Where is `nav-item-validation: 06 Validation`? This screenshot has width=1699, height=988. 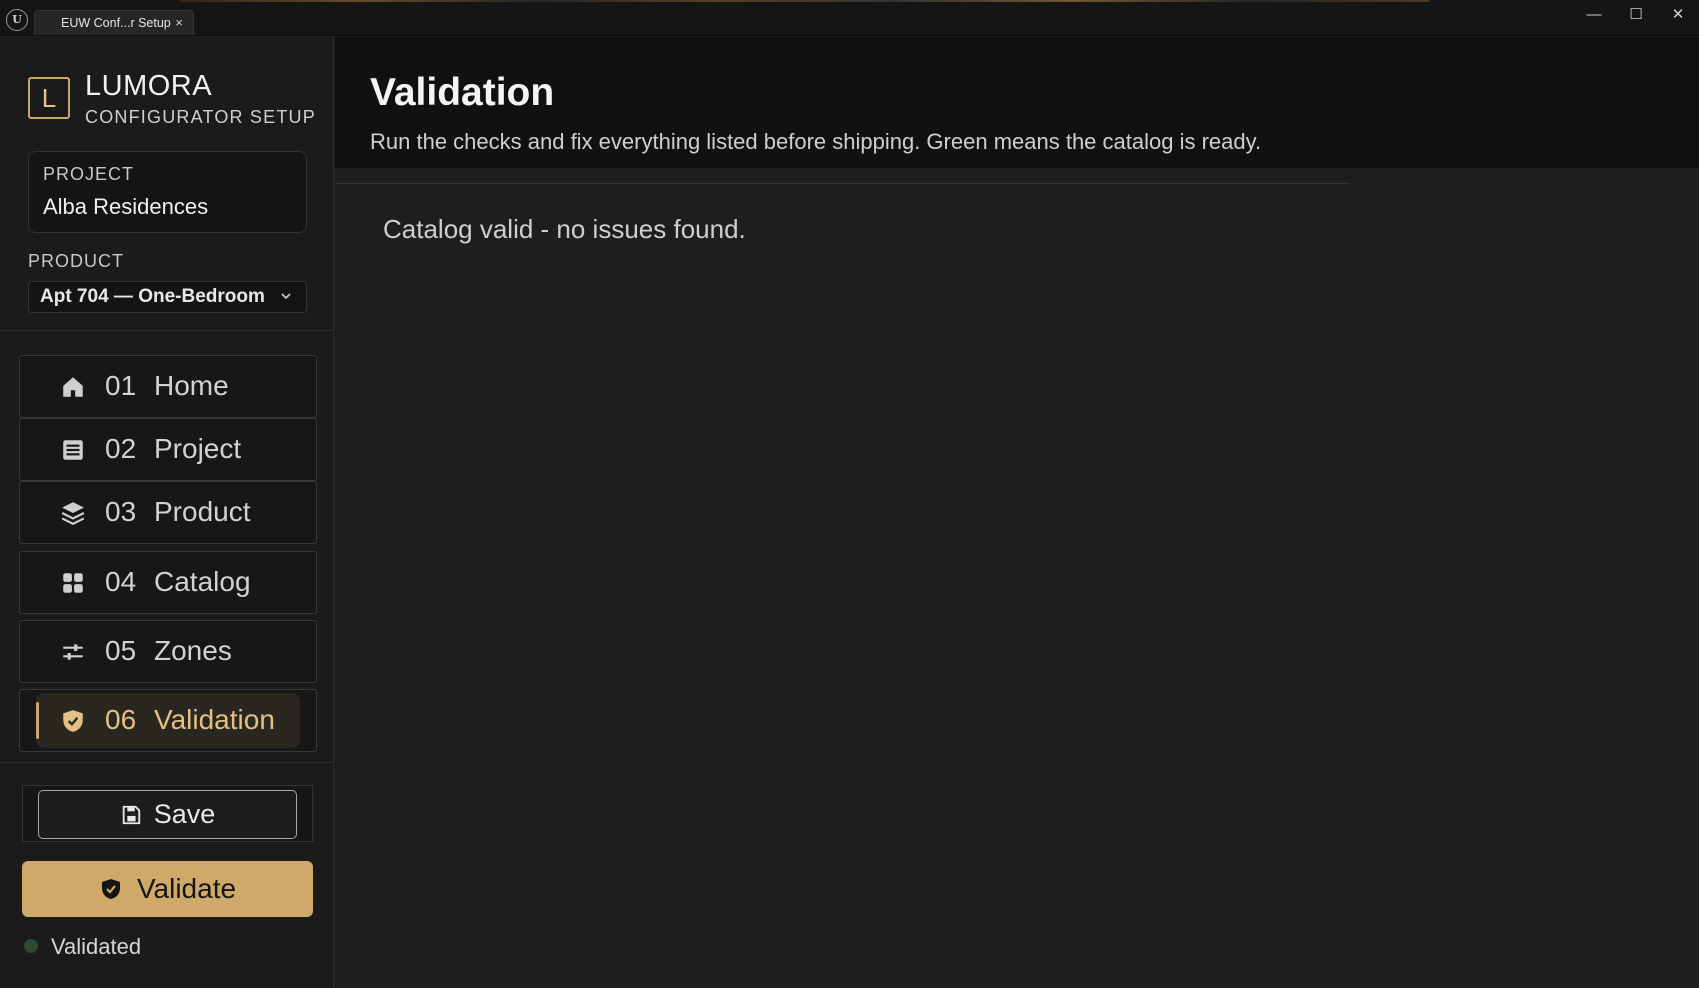 nav-item-validation: 06 Validation is located at coordinates (168, 720).